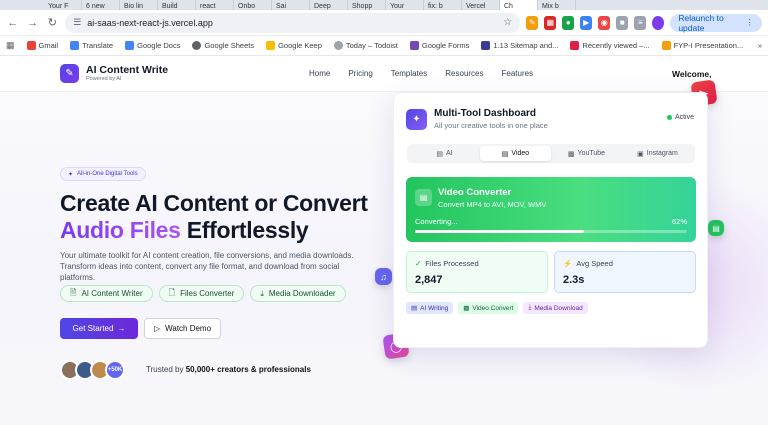  Describe the element at coordinates (177, 5) in the screenshot. I see `browser-tab: Build` at that location.